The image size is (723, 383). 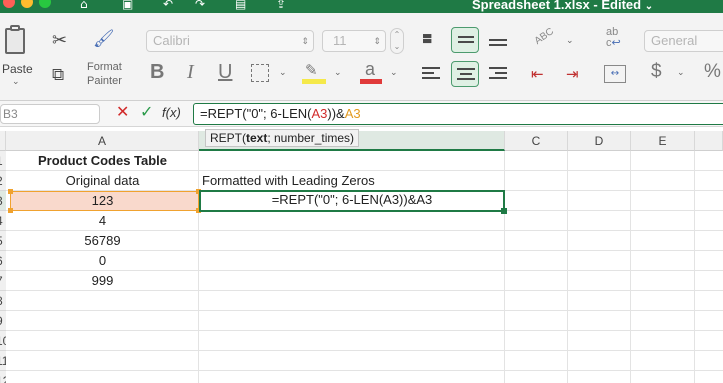 I want to click on font-size-select: 11 ⇕, so click(x=354, y=41).